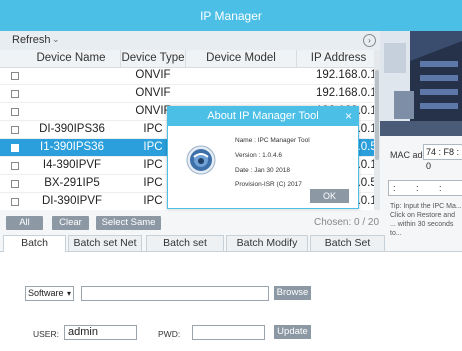 The width and height of the screenshot is (462, 351). Describe the element at coordinates (70, 223) in the screenshot. I see `clear-button: Clear` at that location.